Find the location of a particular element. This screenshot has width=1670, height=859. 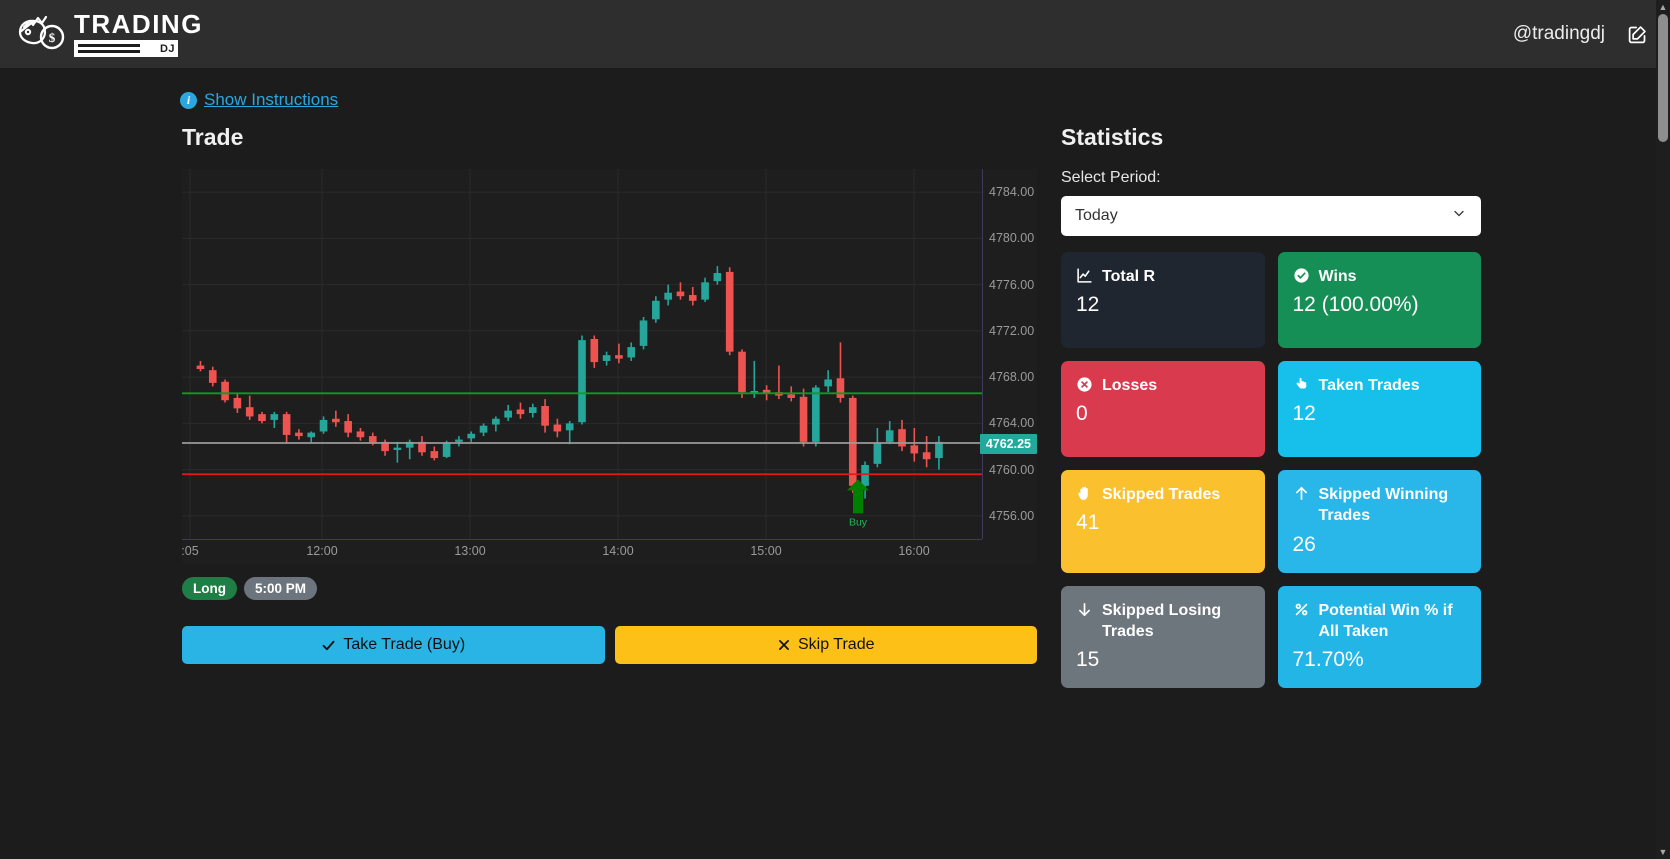

scroll-down-arrow-icon: ▼ is located at coordinates (1663, 852).